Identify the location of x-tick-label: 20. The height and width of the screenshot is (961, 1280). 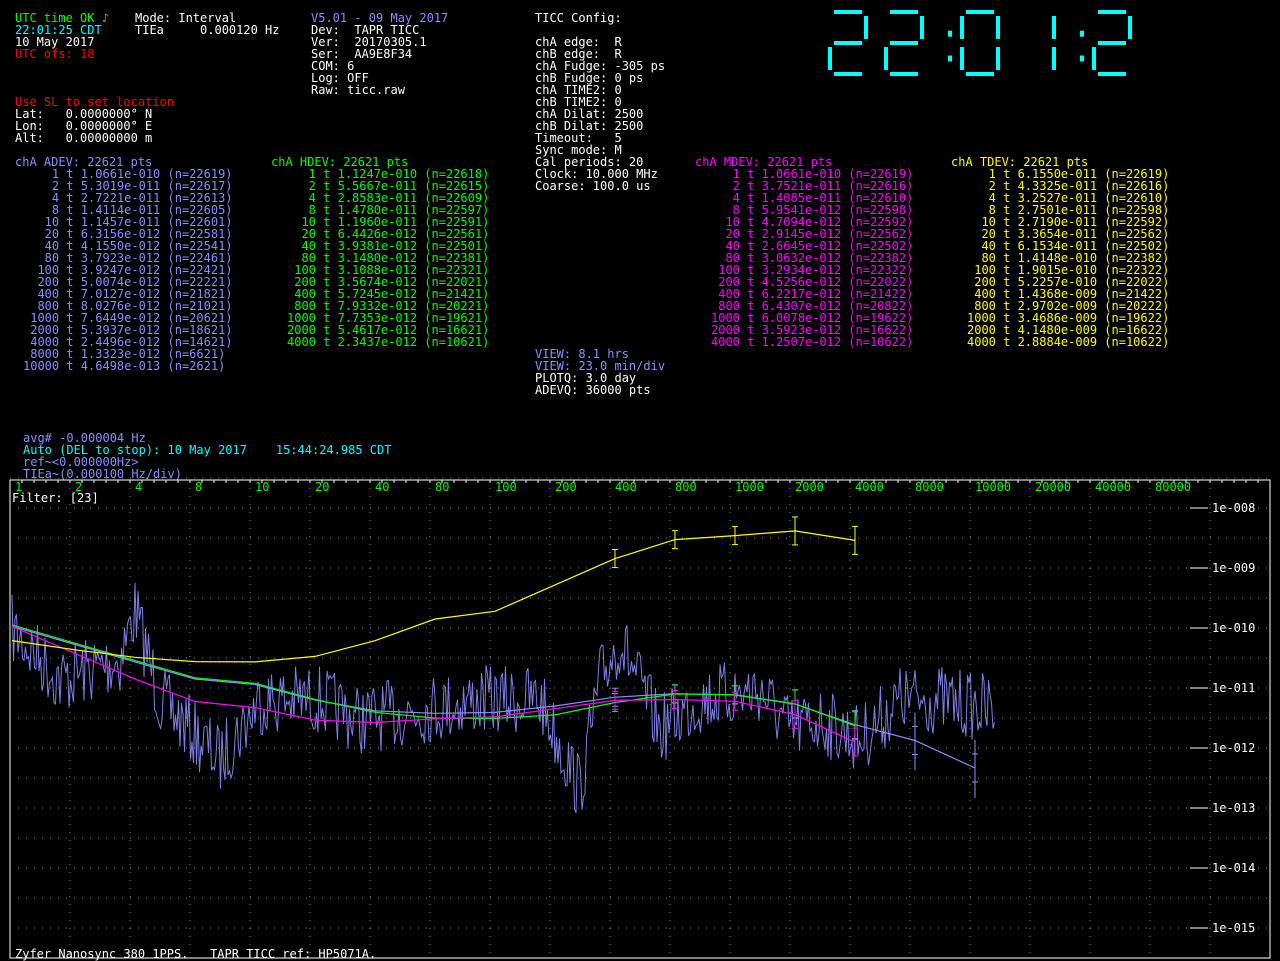
(322, 487).